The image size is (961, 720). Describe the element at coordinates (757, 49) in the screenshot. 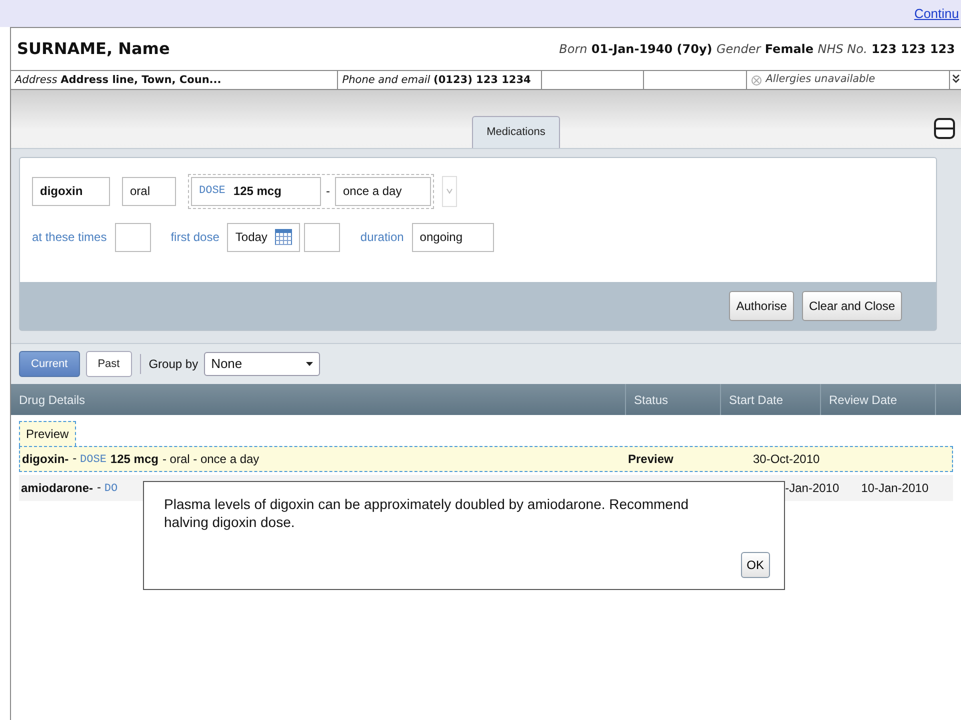

I see `patient-details: Born 01-Jan-1940 (70y) Gender Female NHS No. 123 123 123` at that location.